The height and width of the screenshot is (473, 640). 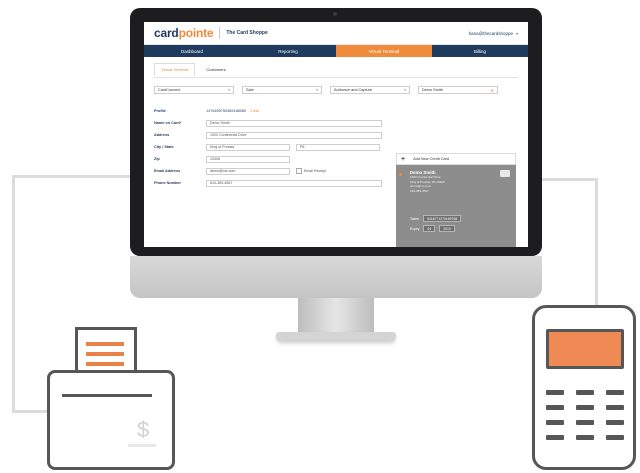 What do you see at coordinates (175, 69) in the screenshot?
I see `tab-virtual-terminal: Virtual Terminal` at bounding box center [175, 69].